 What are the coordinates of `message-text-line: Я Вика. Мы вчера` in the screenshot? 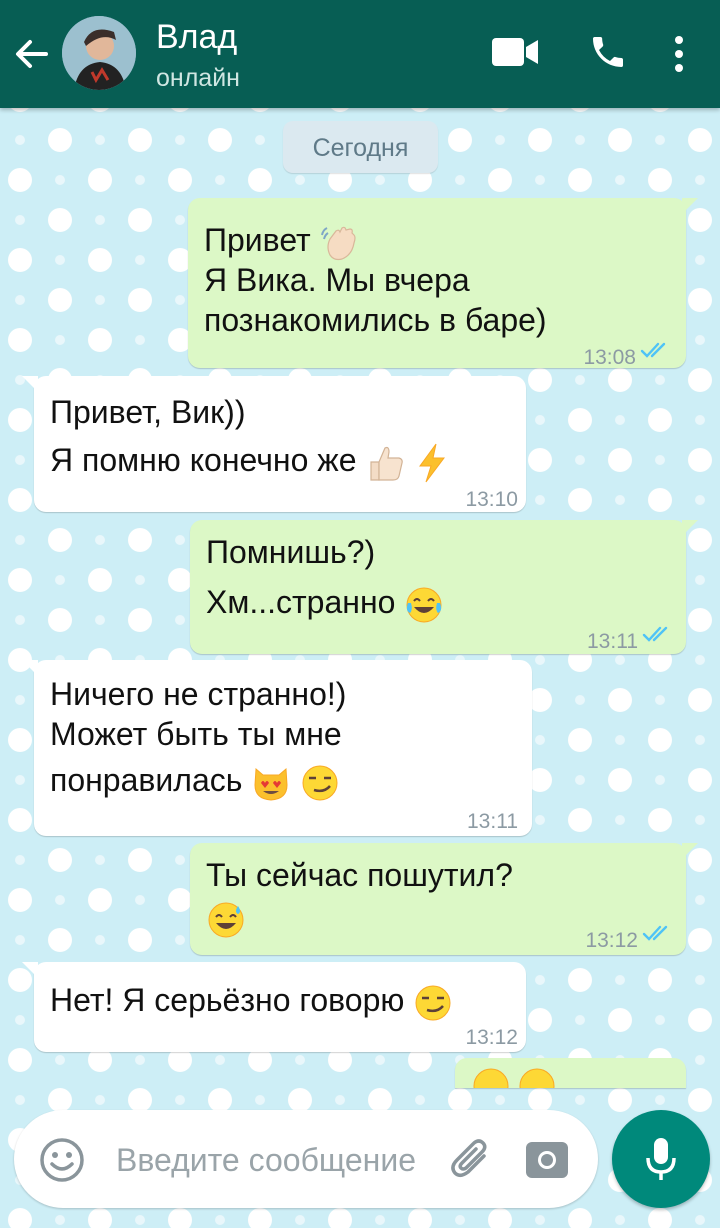 It's located at (337, 280).